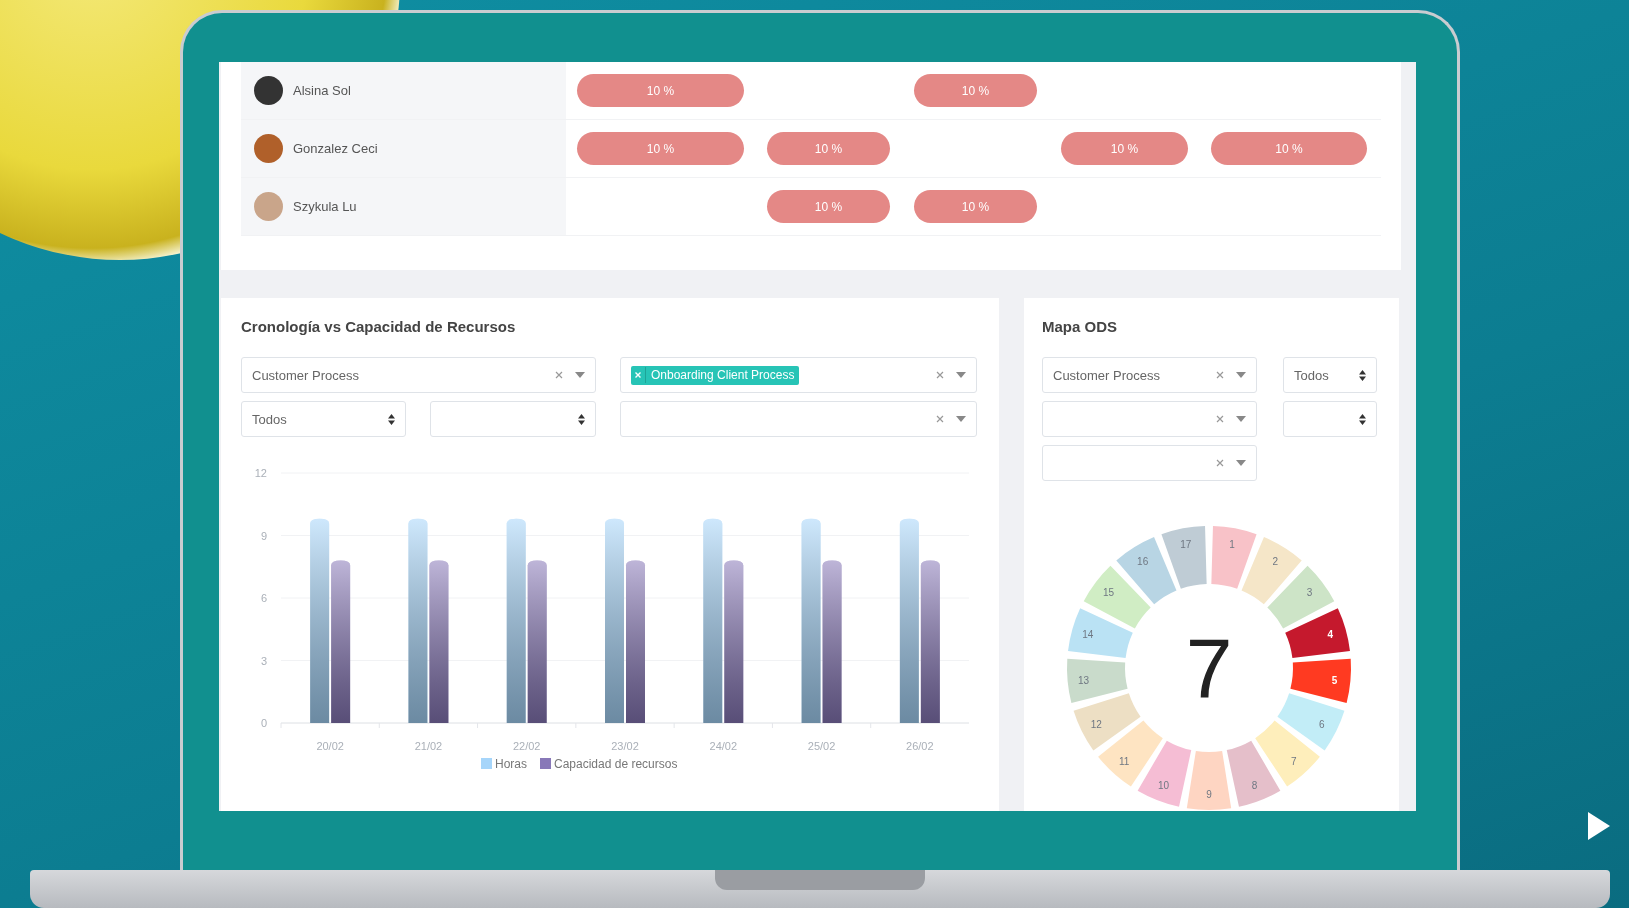 Image resolution: width=1629 pixels, height=908 pixels. I want to click on goal-number: 15, so click(1108, 593).